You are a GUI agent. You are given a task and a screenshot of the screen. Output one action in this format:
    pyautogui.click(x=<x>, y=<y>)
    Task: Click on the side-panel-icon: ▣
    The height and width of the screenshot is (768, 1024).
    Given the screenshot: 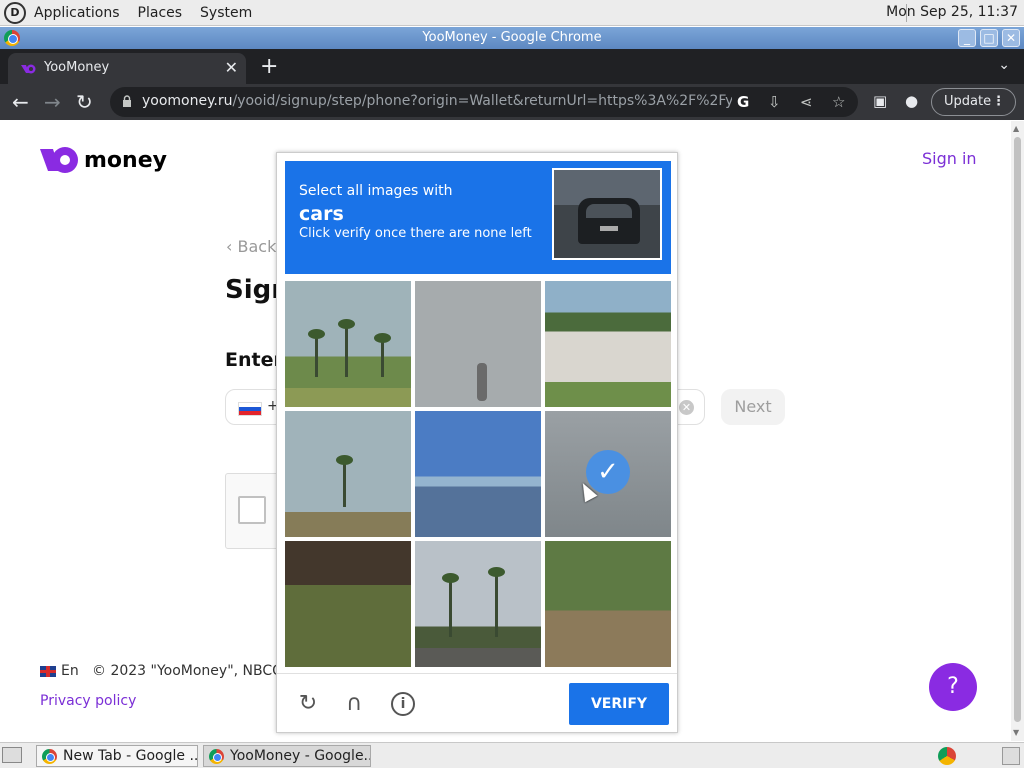 What is the action you would take?
    pyautogui.click(x=880, y=101)
    